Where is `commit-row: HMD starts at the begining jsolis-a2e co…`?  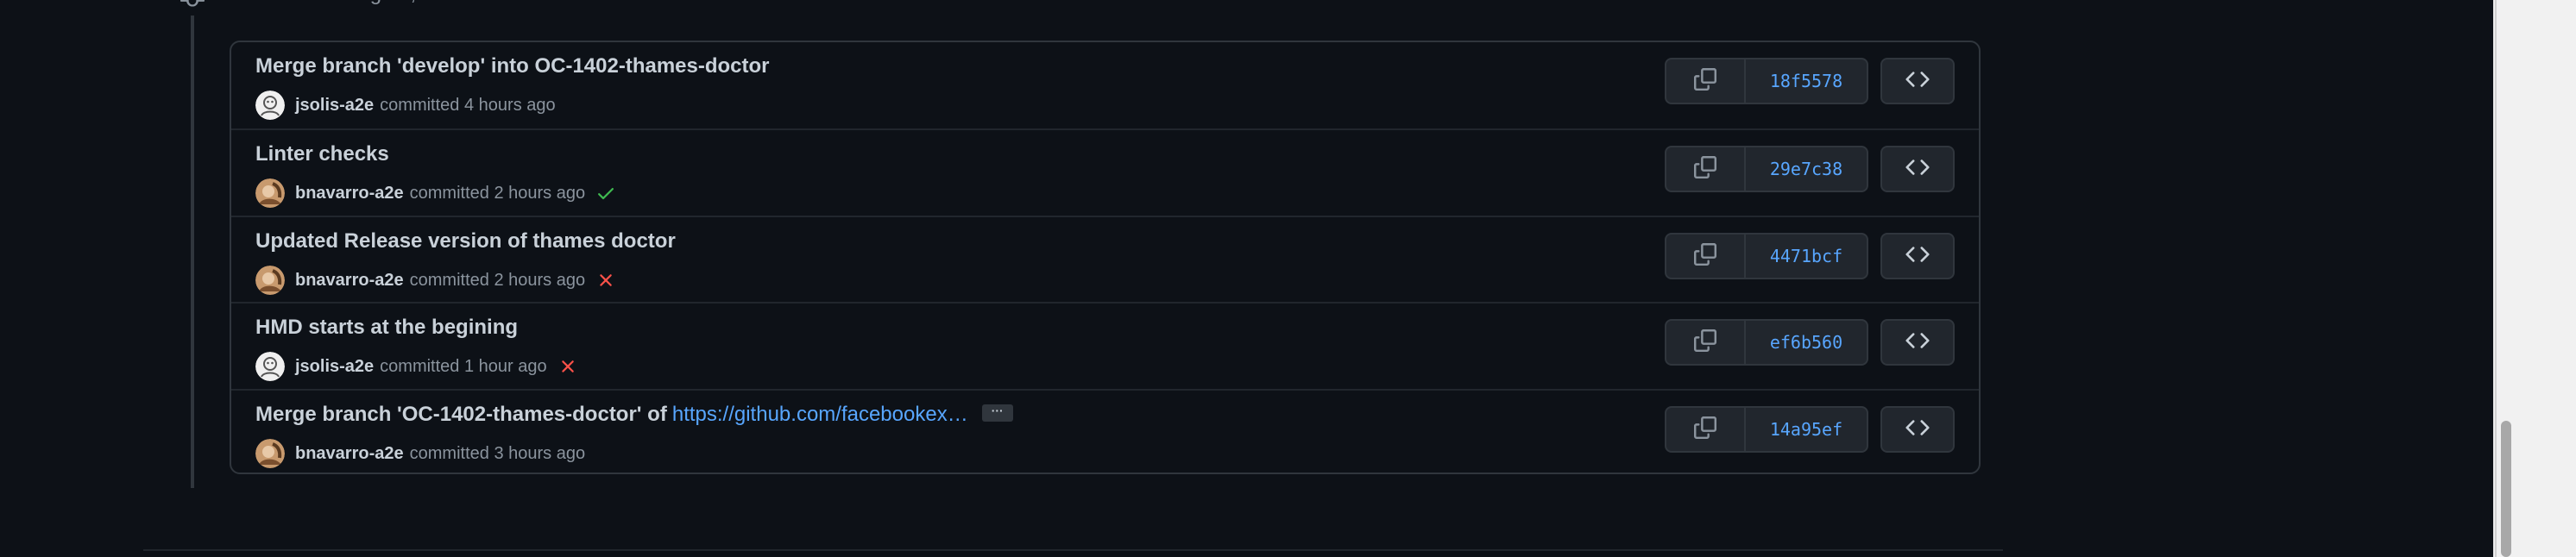
commit-row: HMD starts at the begining jsolis-a2e co… is located at coordinates (1105, 345).